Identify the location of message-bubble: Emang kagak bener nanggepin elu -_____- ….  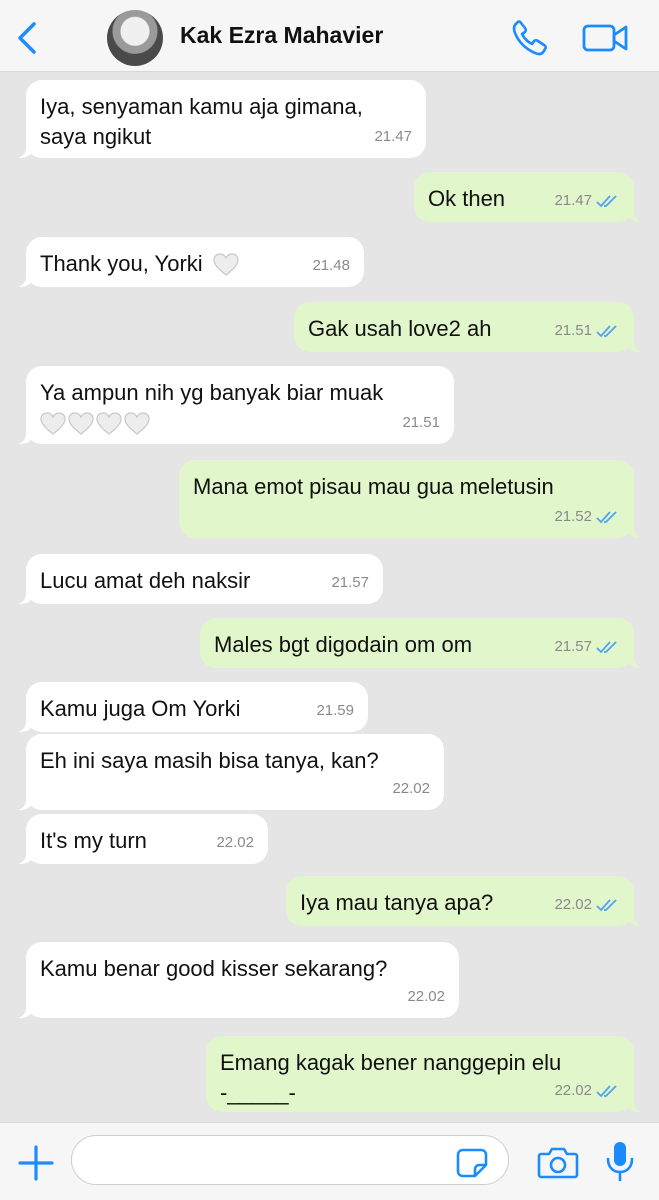
(428, 1074).